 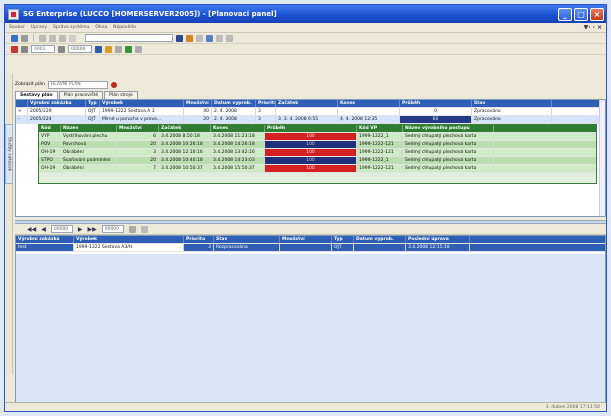 What do you see at coordinates (310, 84) in the screenshot?
I see `filter-bar: Zobrazit plán HLAVNÍ PLÁN` at bounding box center [310, 84].